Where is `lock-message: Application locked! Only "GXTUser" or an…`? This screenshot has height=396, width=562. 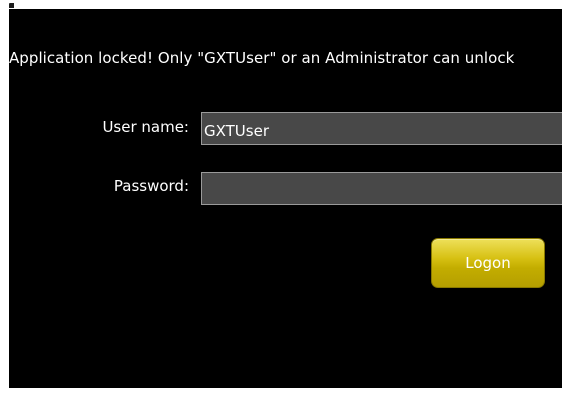
lock-message: Application locked! Only "GXTUser" or an… is located at coordinates (262, 58).